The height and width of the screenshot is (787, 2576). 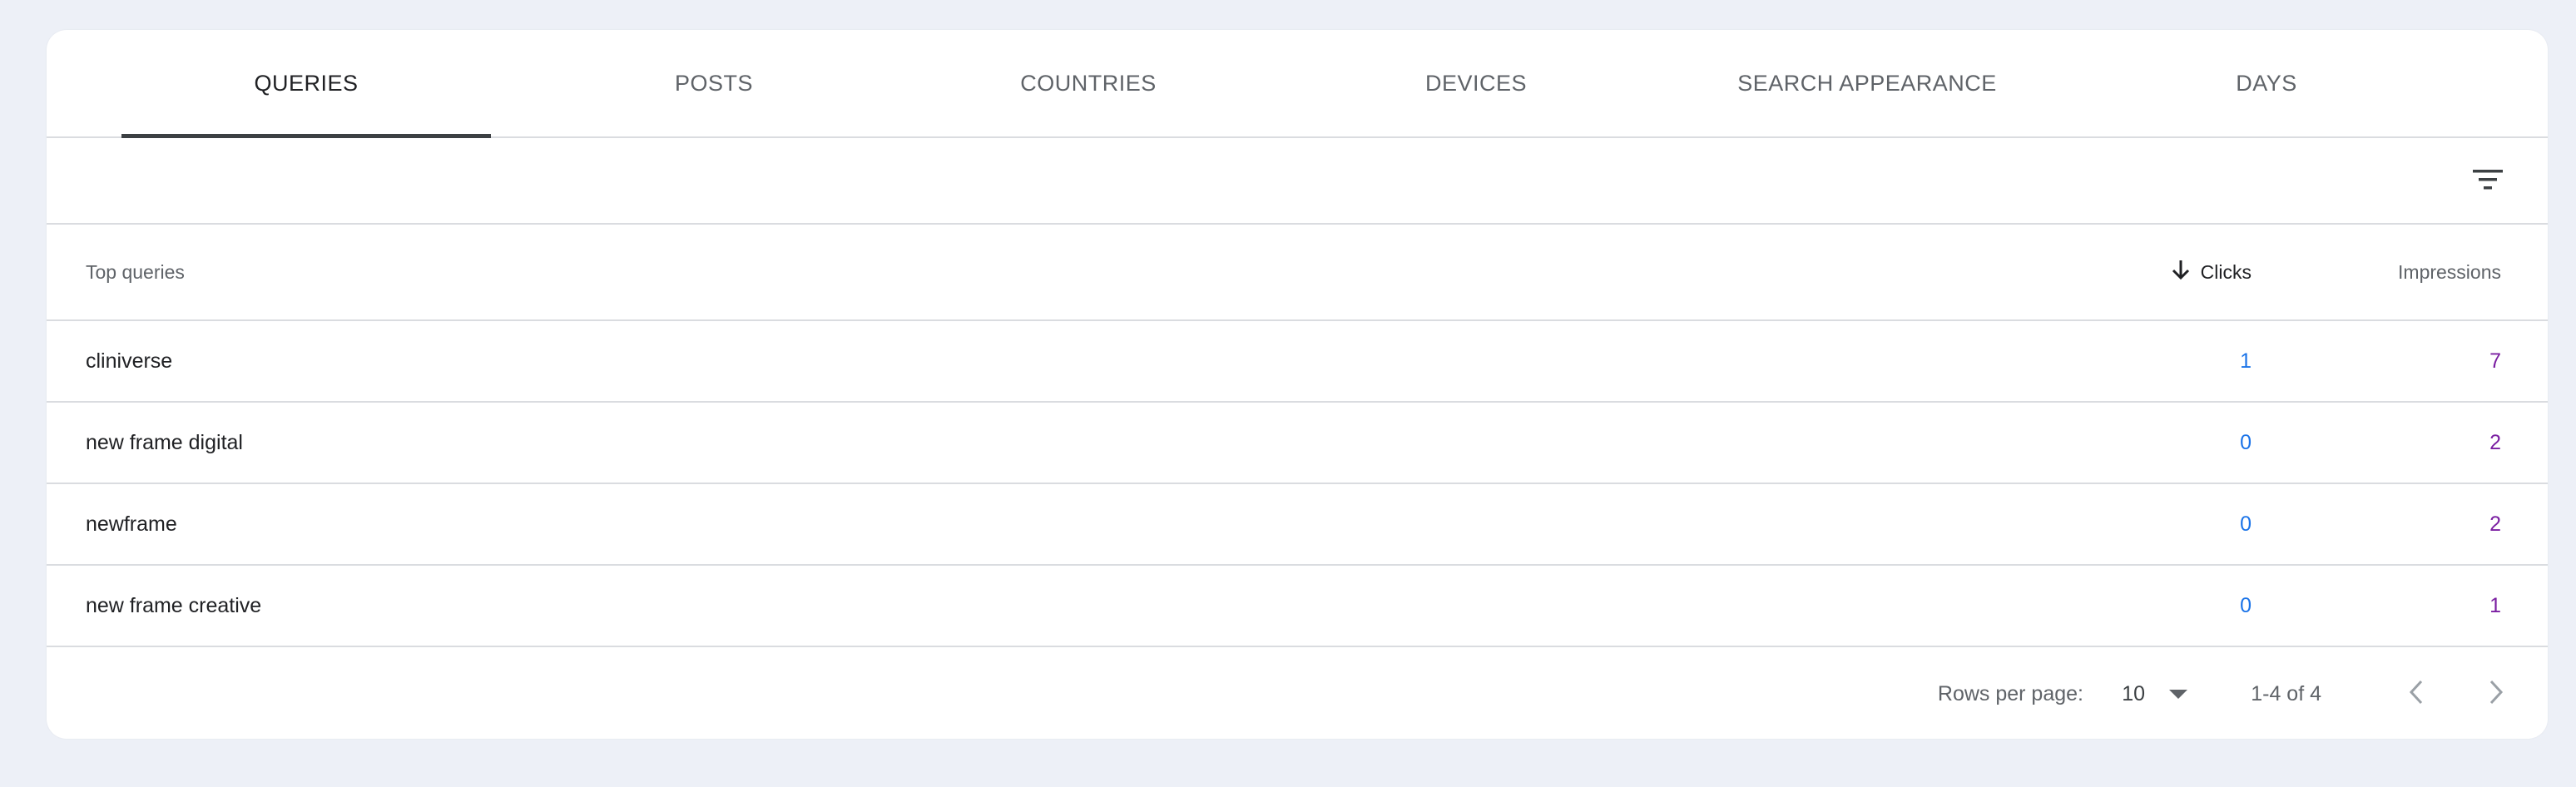 I want to click on chevron-right-icon, so click(x=2496, y=694).